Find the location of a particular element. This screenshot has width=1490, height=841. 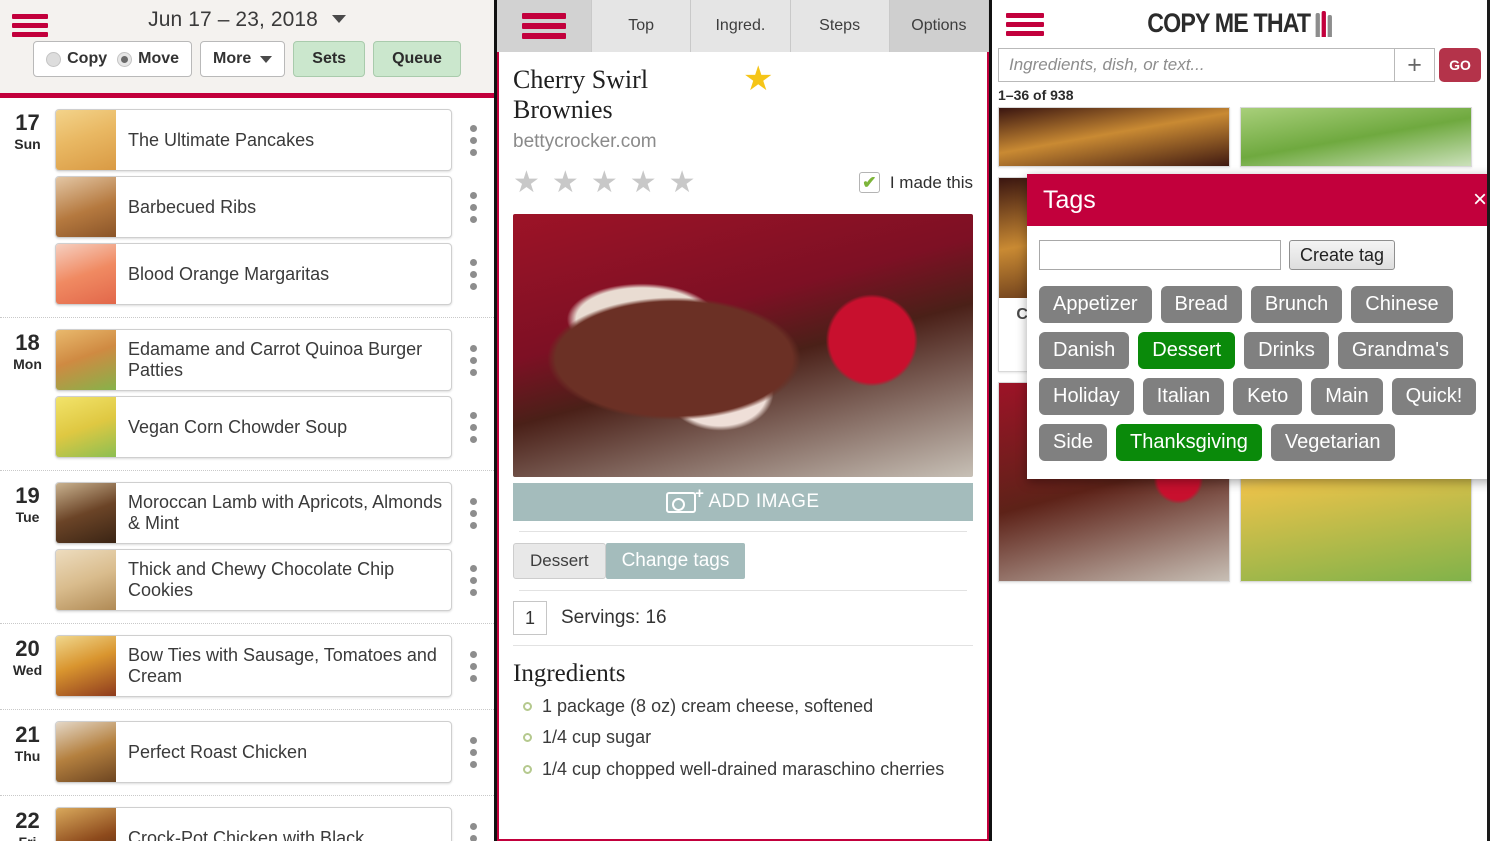

meal-row: Perfect Roast Chicken is located at coordinates (274, 752).